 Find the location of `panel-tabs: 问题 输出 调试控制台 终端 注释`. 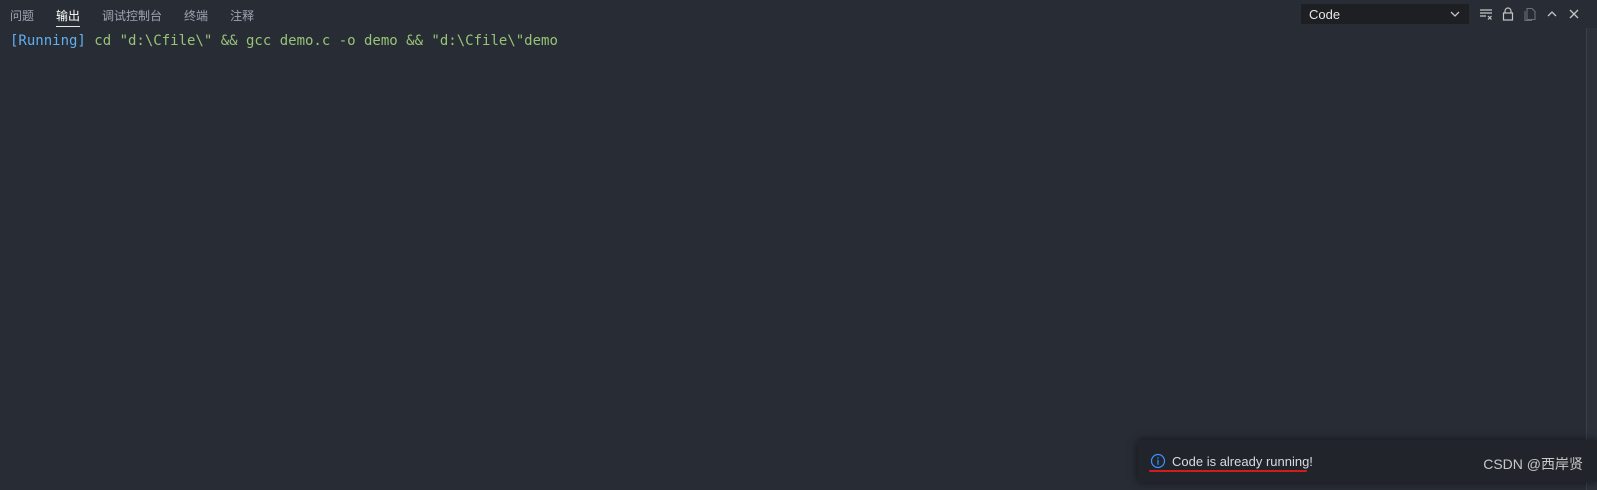

panel-tabs: 问题 输出 调试控制台 终端 注释 is located at coordinates (133, 14).